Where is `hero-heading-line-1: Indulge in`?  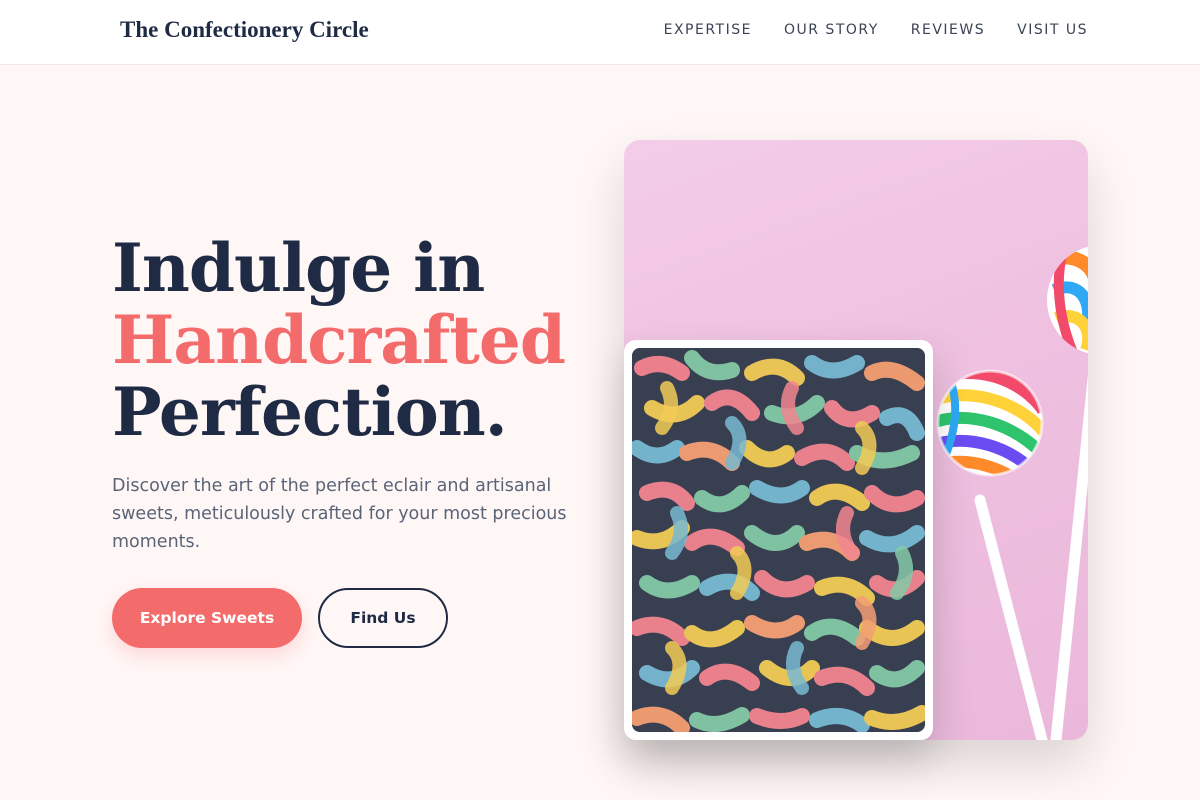 hero-heading-line-1: Indulge in is located at coordinates (298, 268).